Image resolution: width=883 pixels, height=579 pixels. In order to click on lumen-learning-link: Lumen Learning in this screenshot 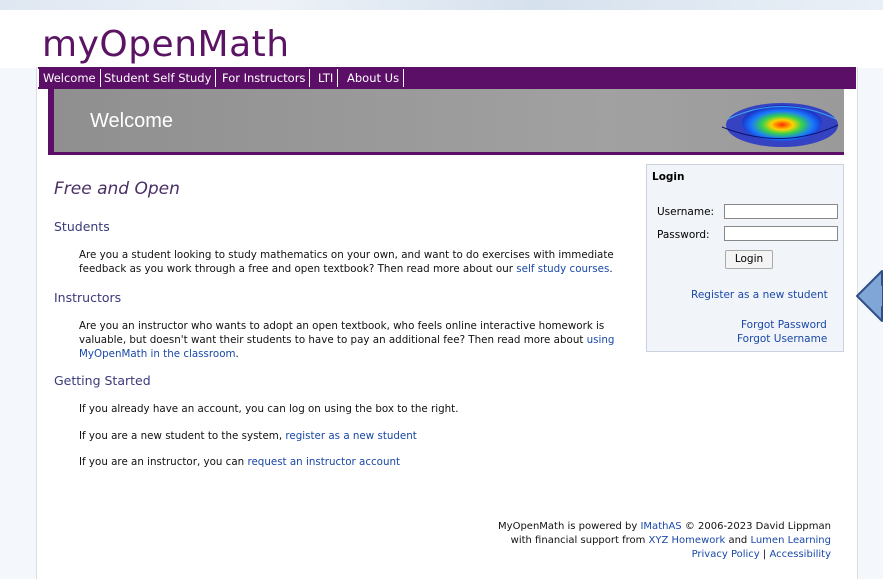, I will do `click(790, 540)`.